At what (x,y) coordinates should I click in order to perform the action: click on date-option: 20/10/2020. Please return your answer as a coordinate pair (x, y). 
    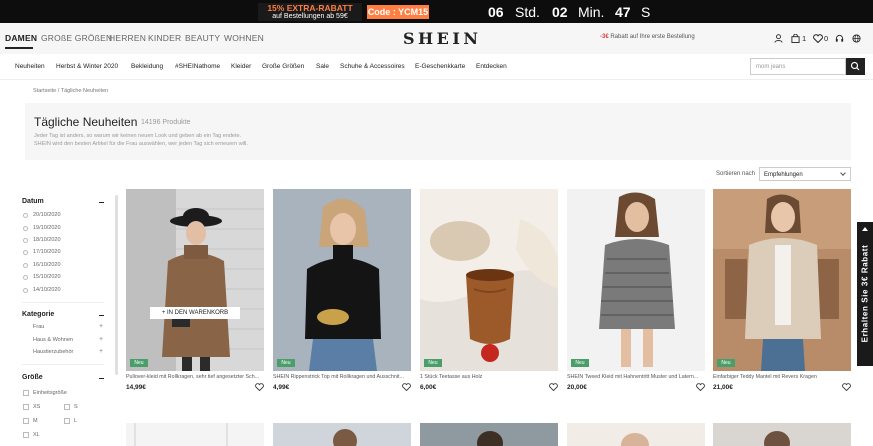
    Looking at the image, I should click on (47, 215).